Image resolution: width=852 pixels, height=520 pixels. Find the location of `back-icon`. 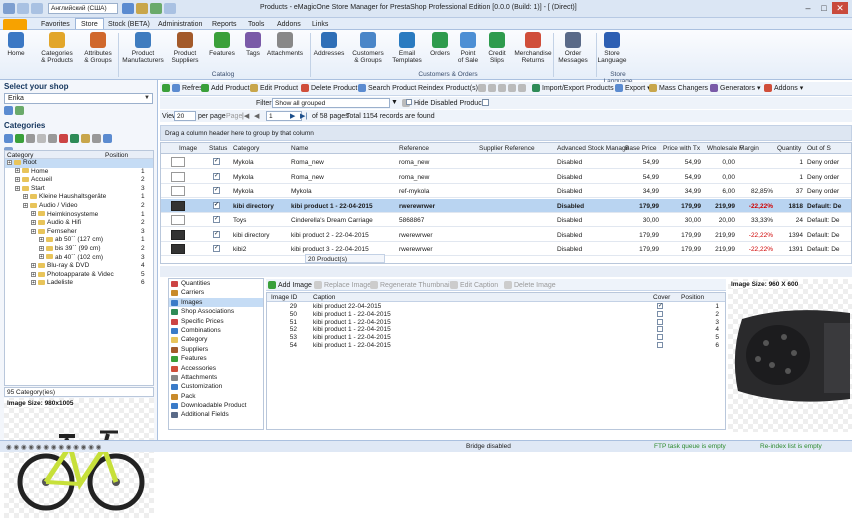

back-icon is located at coordinates (23, 8).